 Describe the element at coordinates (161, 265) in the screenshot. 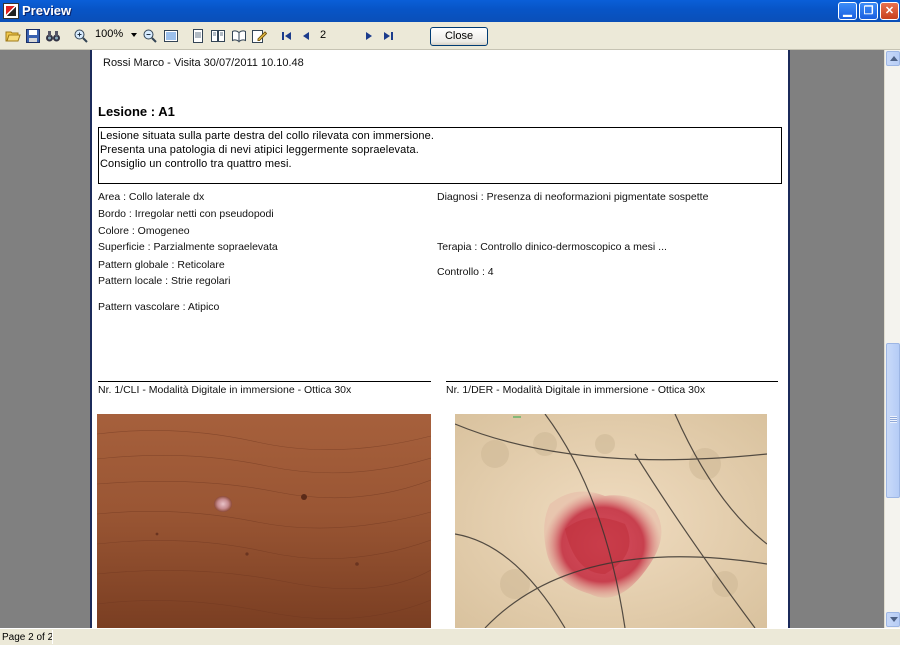

I see `field-pattern-globale: Pattern globale : Reticolare` at that location.